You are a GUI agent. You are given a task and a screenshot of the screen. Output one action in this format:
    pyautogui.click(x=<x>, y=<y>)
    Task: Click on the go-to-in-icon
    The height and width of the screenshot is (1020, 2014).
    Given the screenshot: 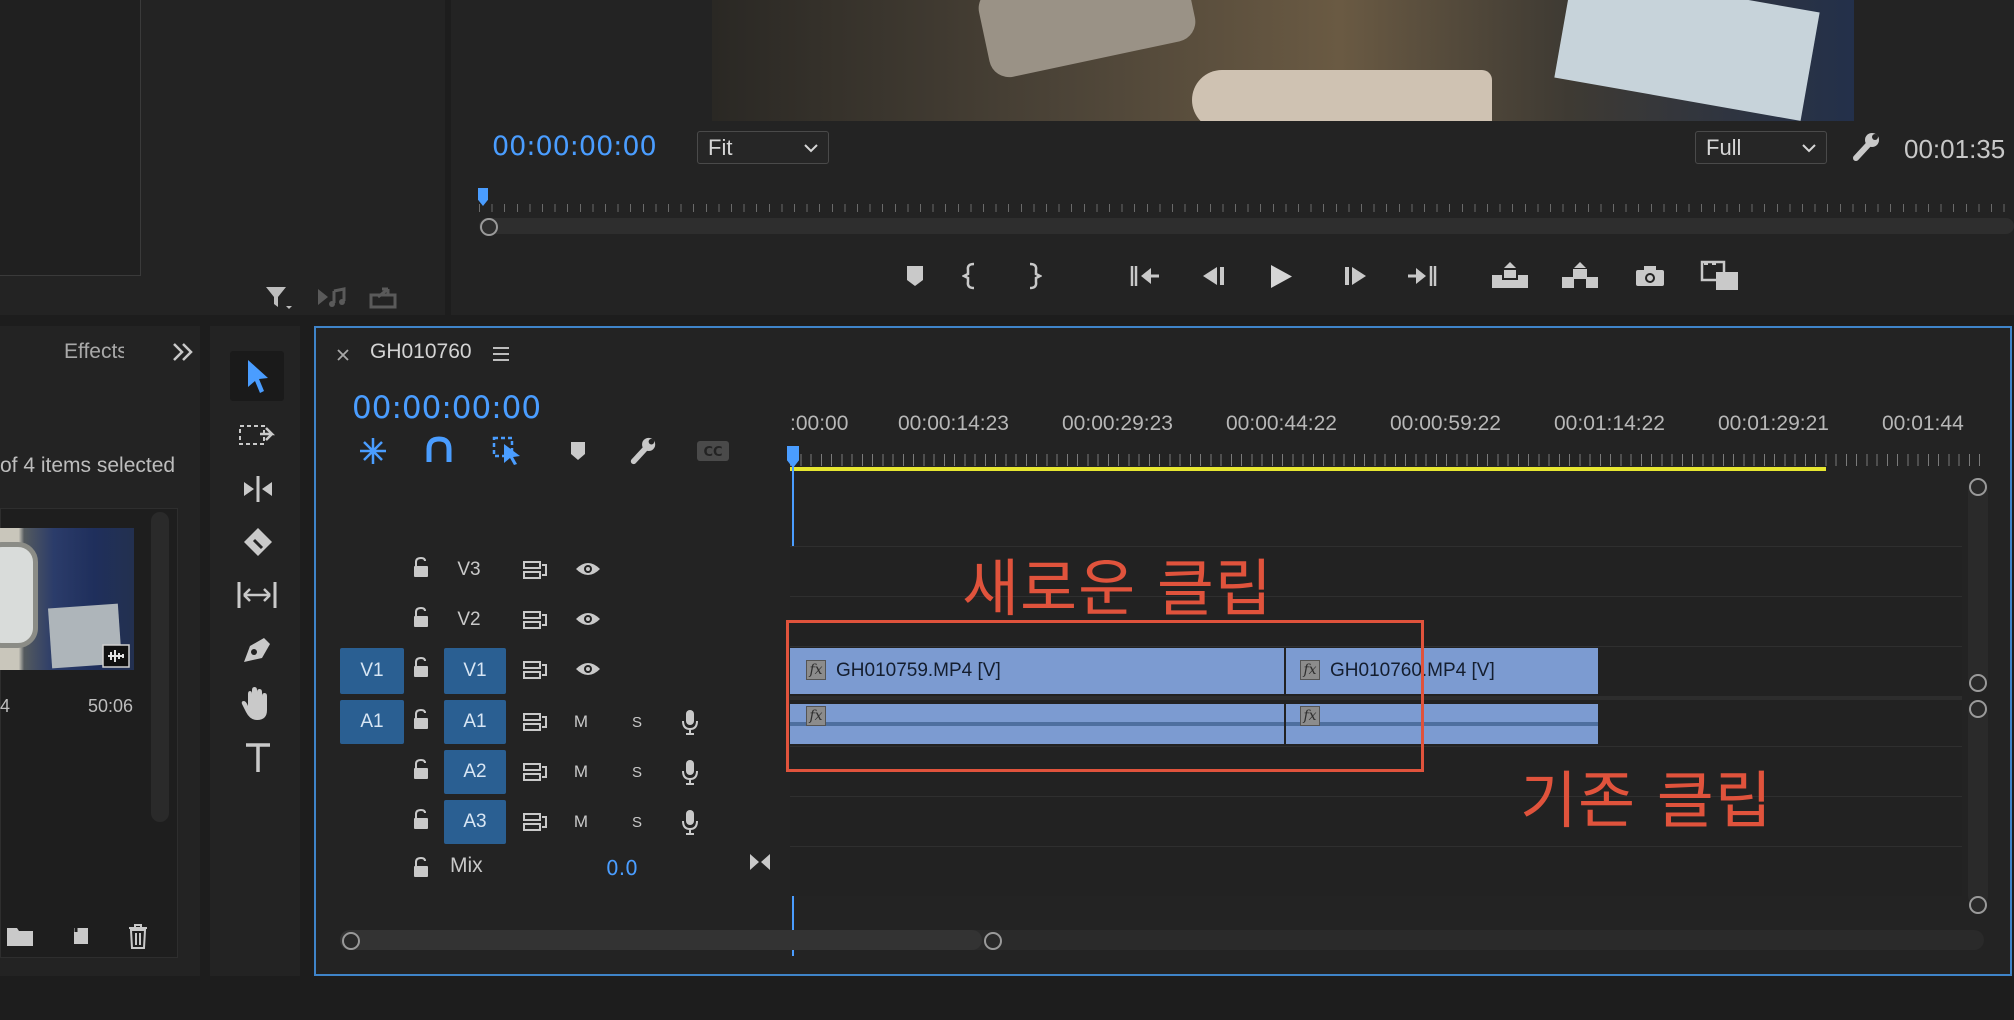 What is the action you would take?
    pyautogui.click(x=1145, y=276)
    